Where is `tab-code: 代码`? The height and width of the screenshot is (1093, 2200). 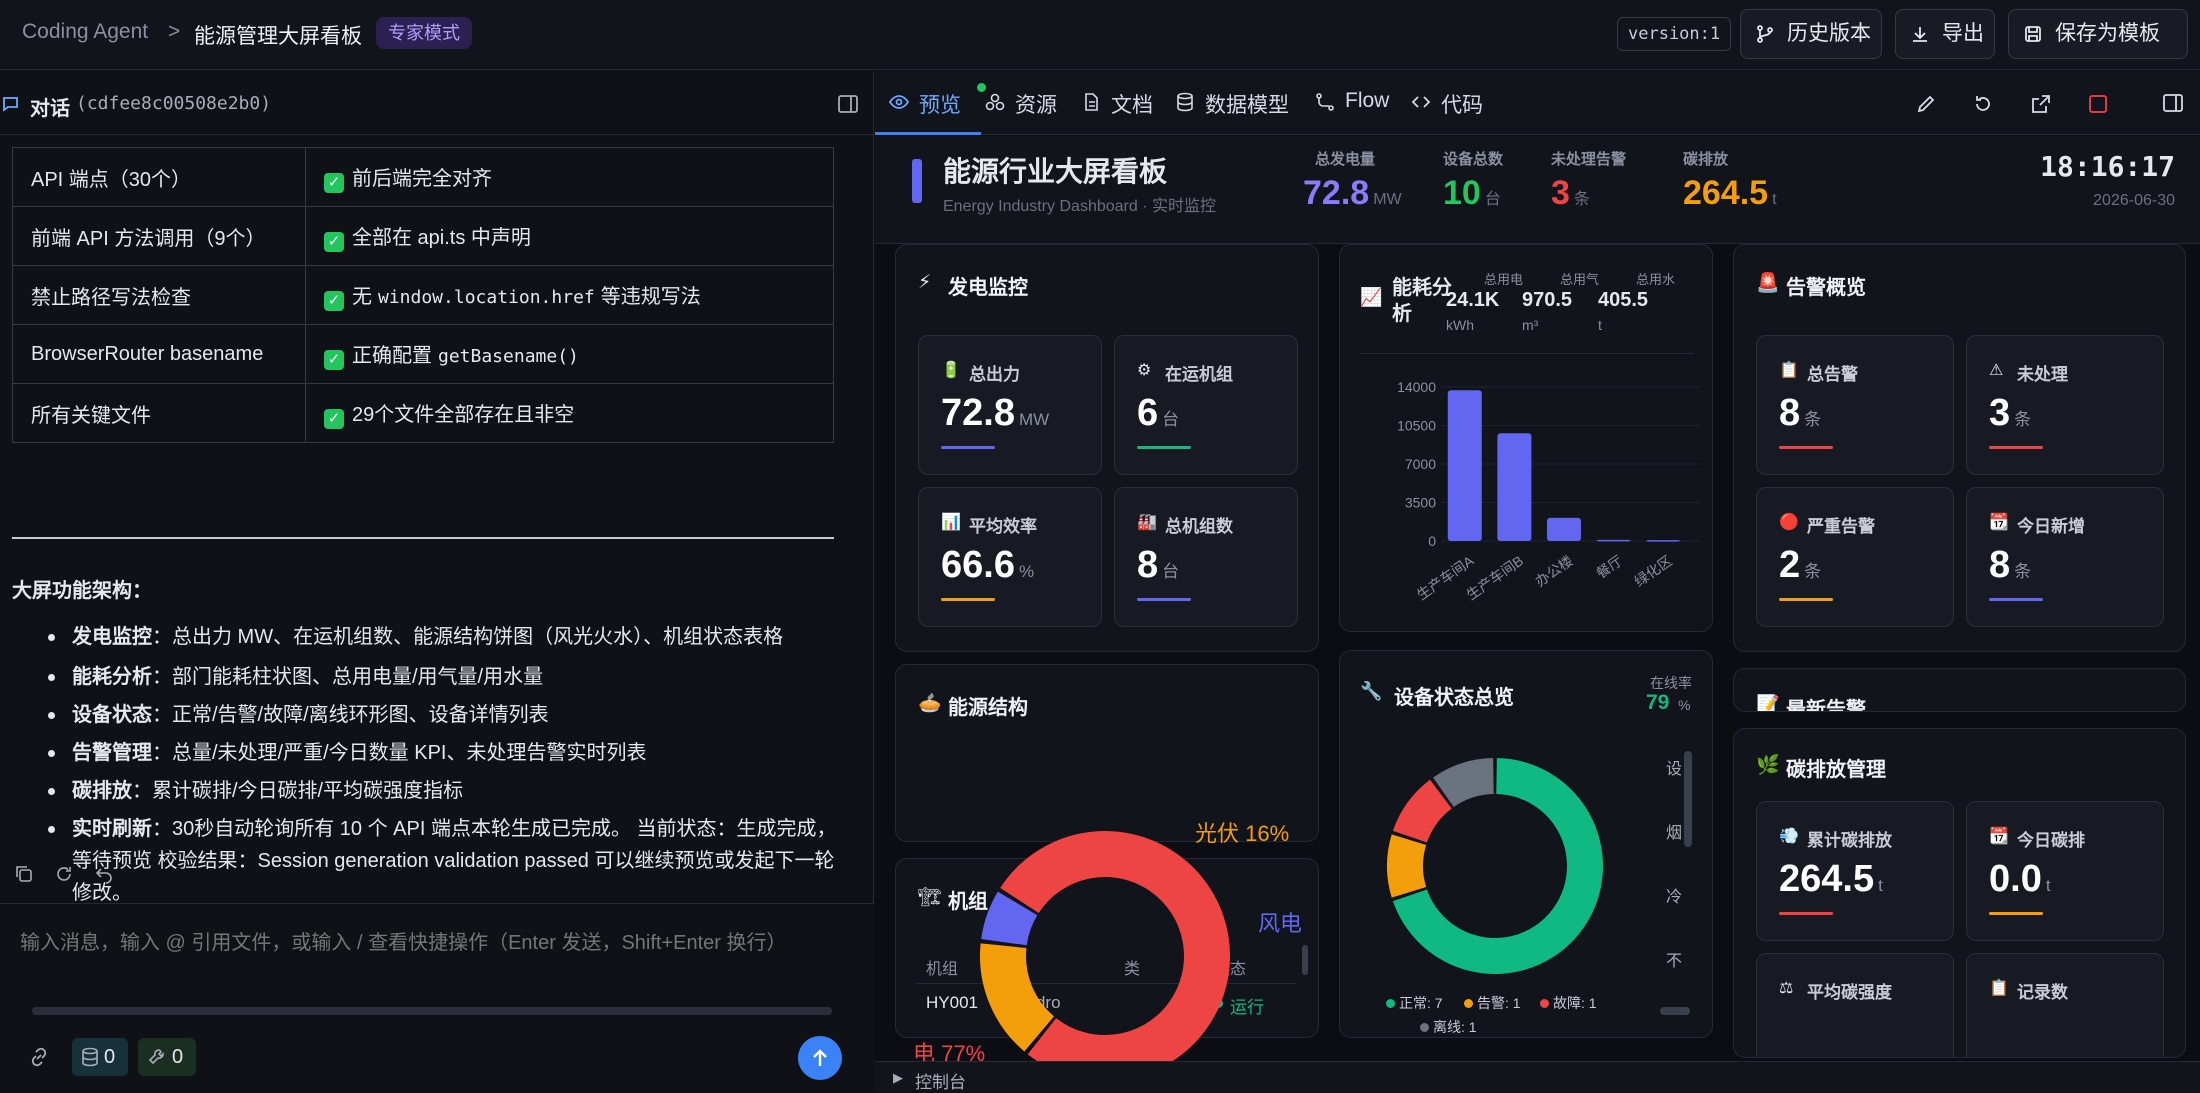
tab-code: 代码 is located at coordinates (1447, 104).